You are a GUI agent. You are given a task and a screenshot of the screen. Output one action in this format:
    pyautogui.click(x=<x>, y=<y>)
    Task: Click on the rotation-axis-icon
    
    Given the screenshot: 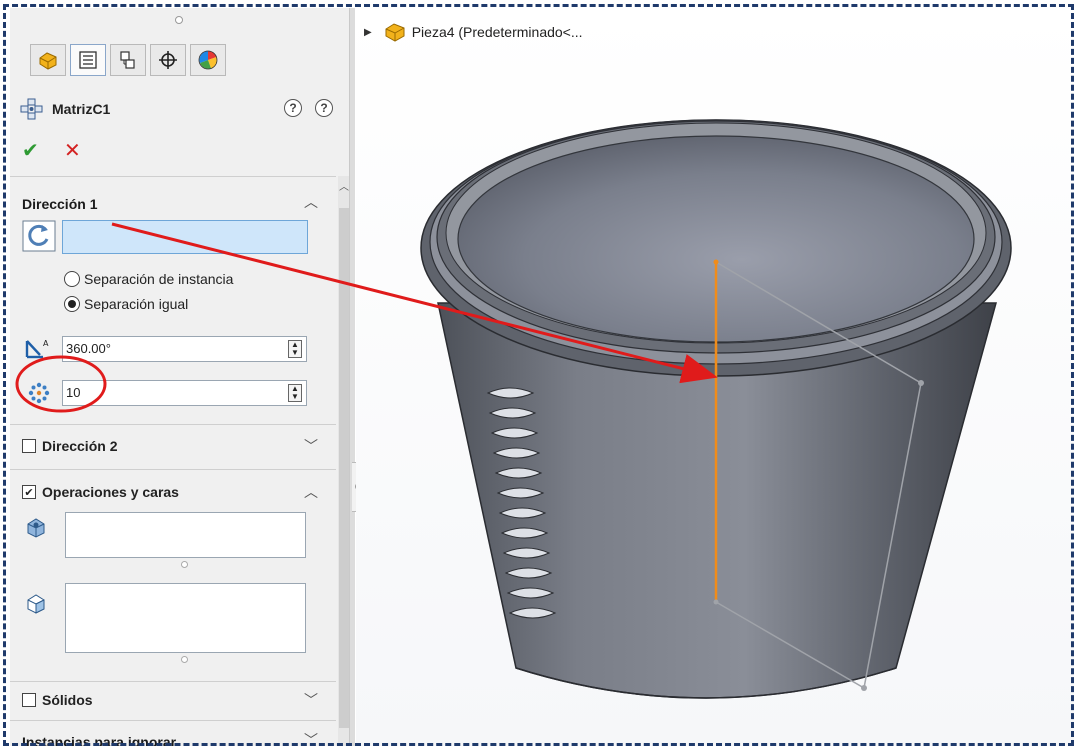 What is the action you would take?
    pyautogui.click(x=39, y=236)
    